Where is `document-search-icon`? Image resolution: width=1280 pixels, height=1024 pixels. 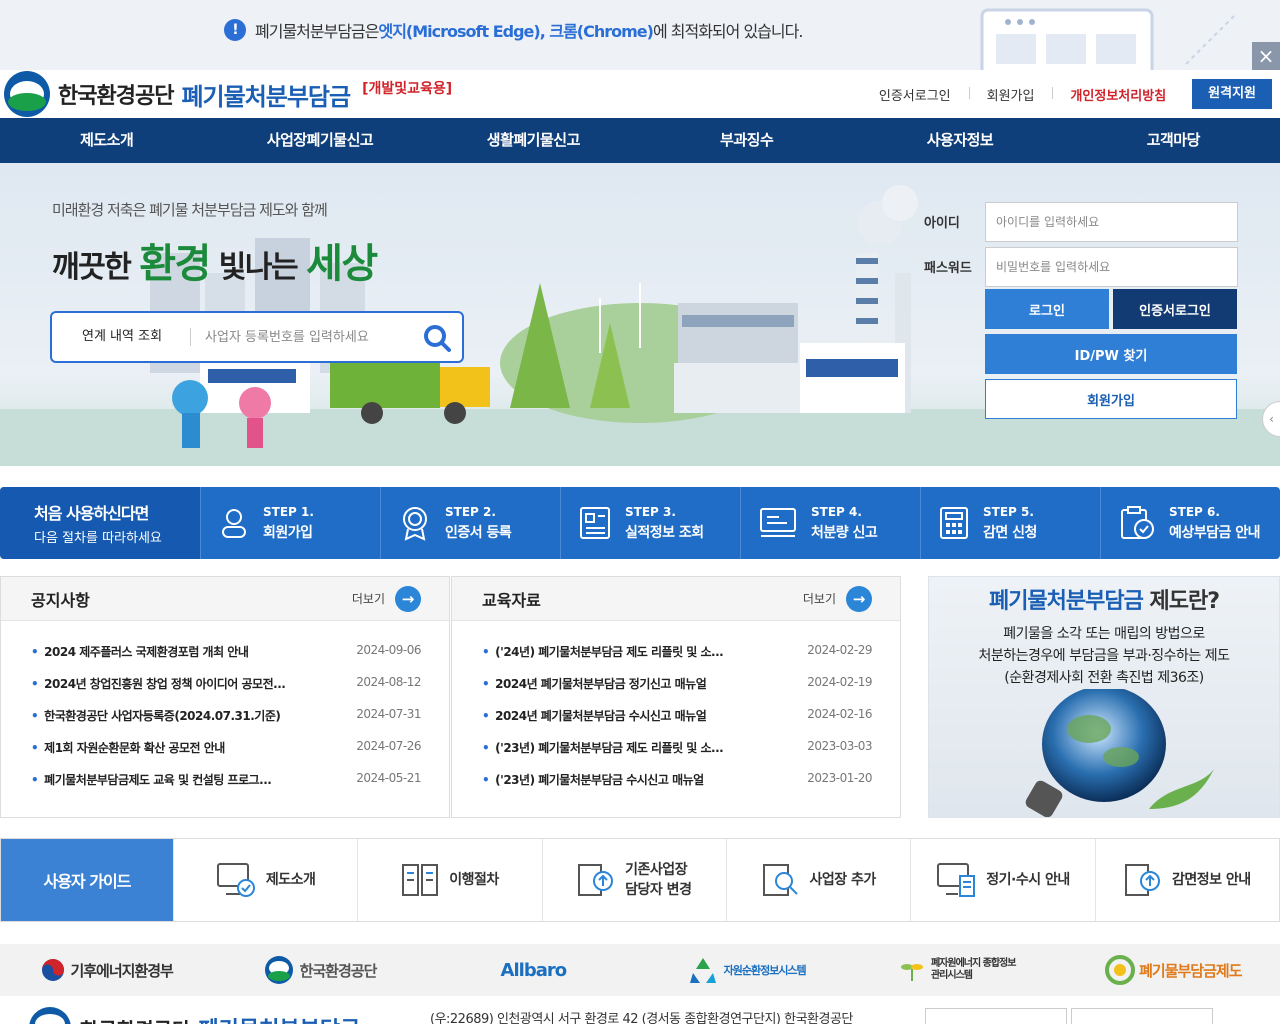
document-search-icon is located at coordinates (780, 880).